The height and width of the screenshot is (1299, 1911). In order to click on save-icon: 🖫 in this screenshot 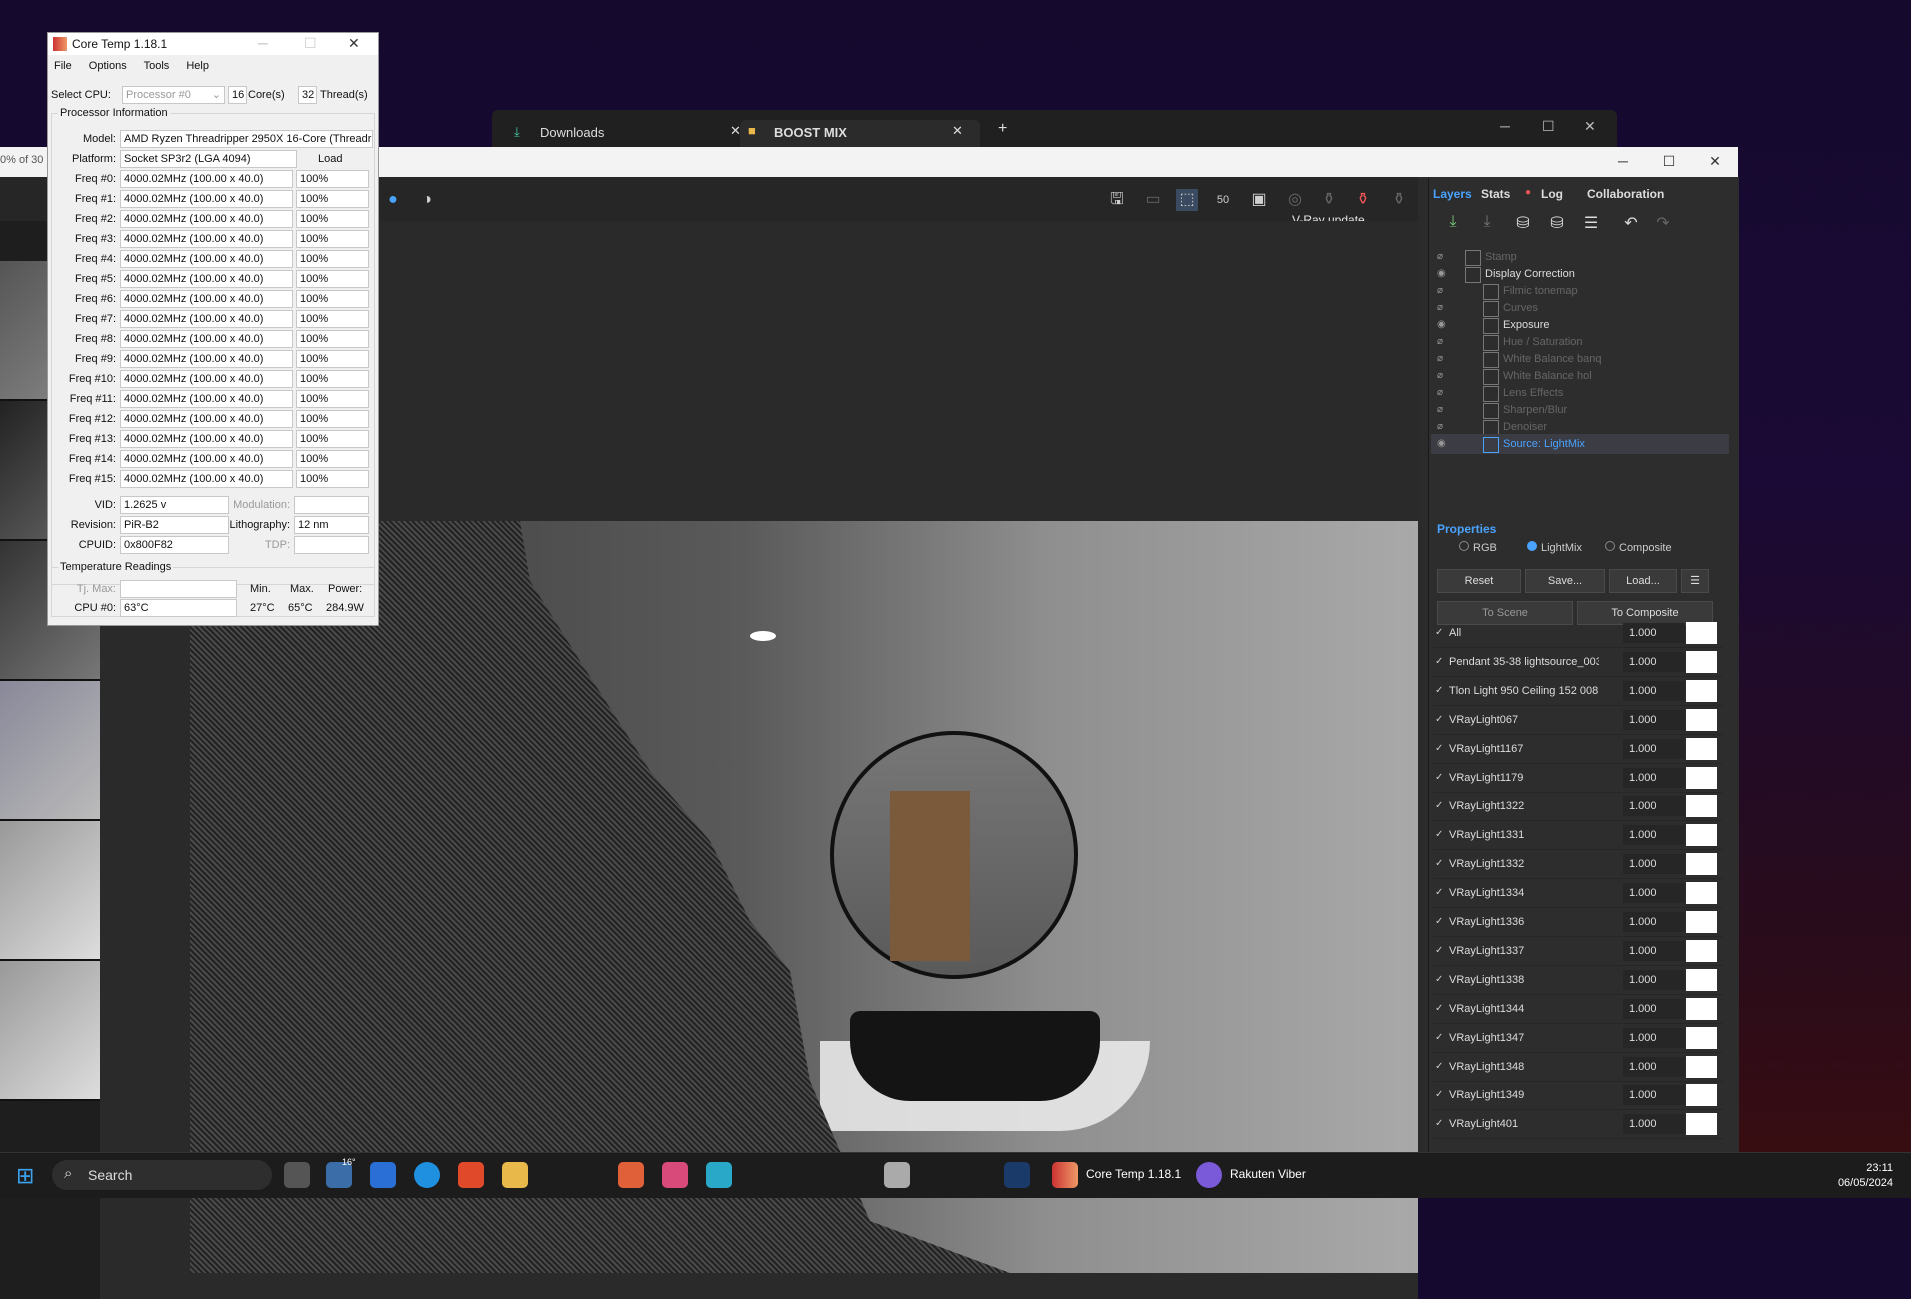, I will do `click(1117, 200)`.